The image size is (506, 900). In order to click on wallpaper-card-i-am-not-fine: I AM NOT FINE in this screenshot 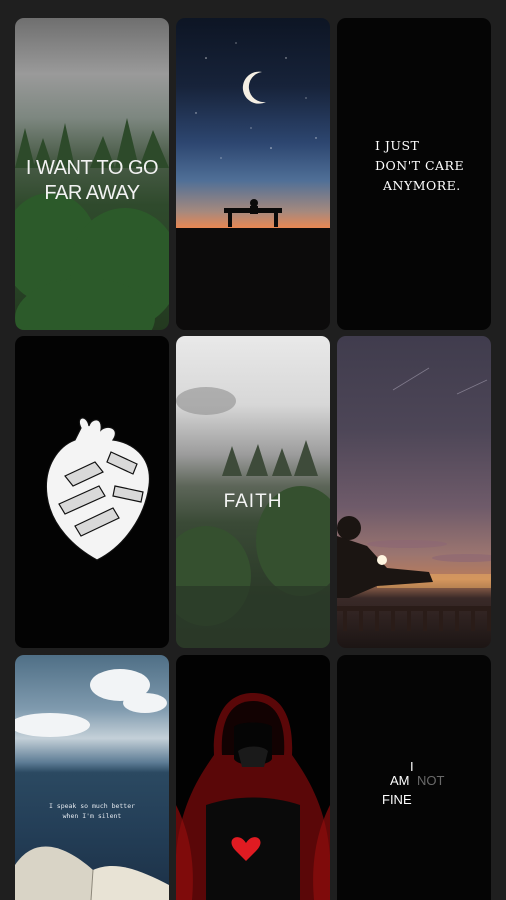, I will do `click(414, 777)`.